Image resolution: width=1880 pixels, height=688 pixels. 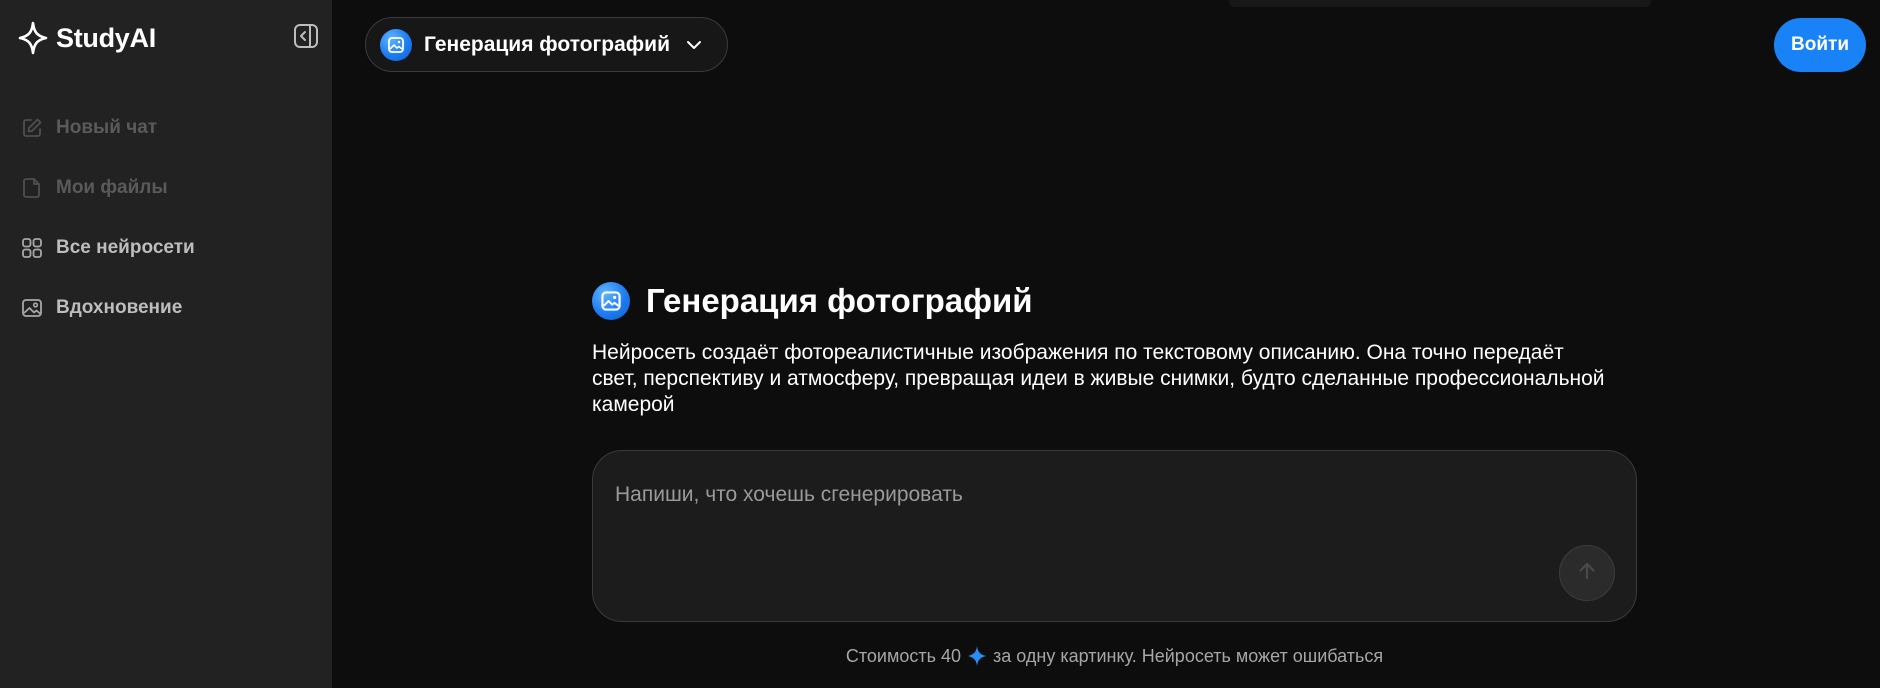 I want to click on edit-icon, so click(x=32, y=128).